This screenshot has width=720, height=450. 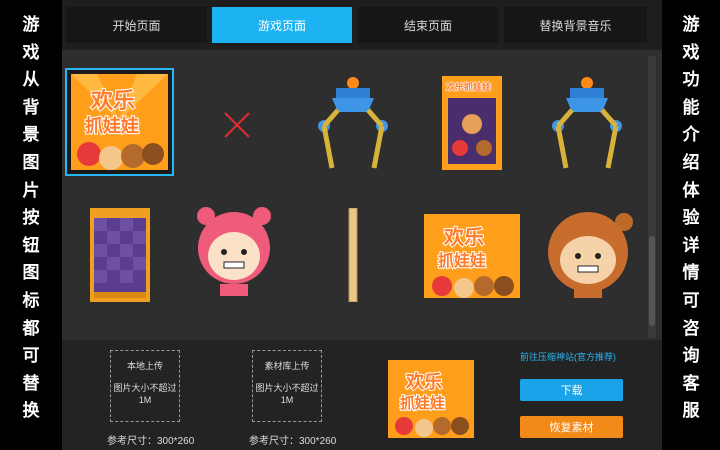 I want to click on tab-replace-music: 替换背景音乐, so click(x=575, y=25).